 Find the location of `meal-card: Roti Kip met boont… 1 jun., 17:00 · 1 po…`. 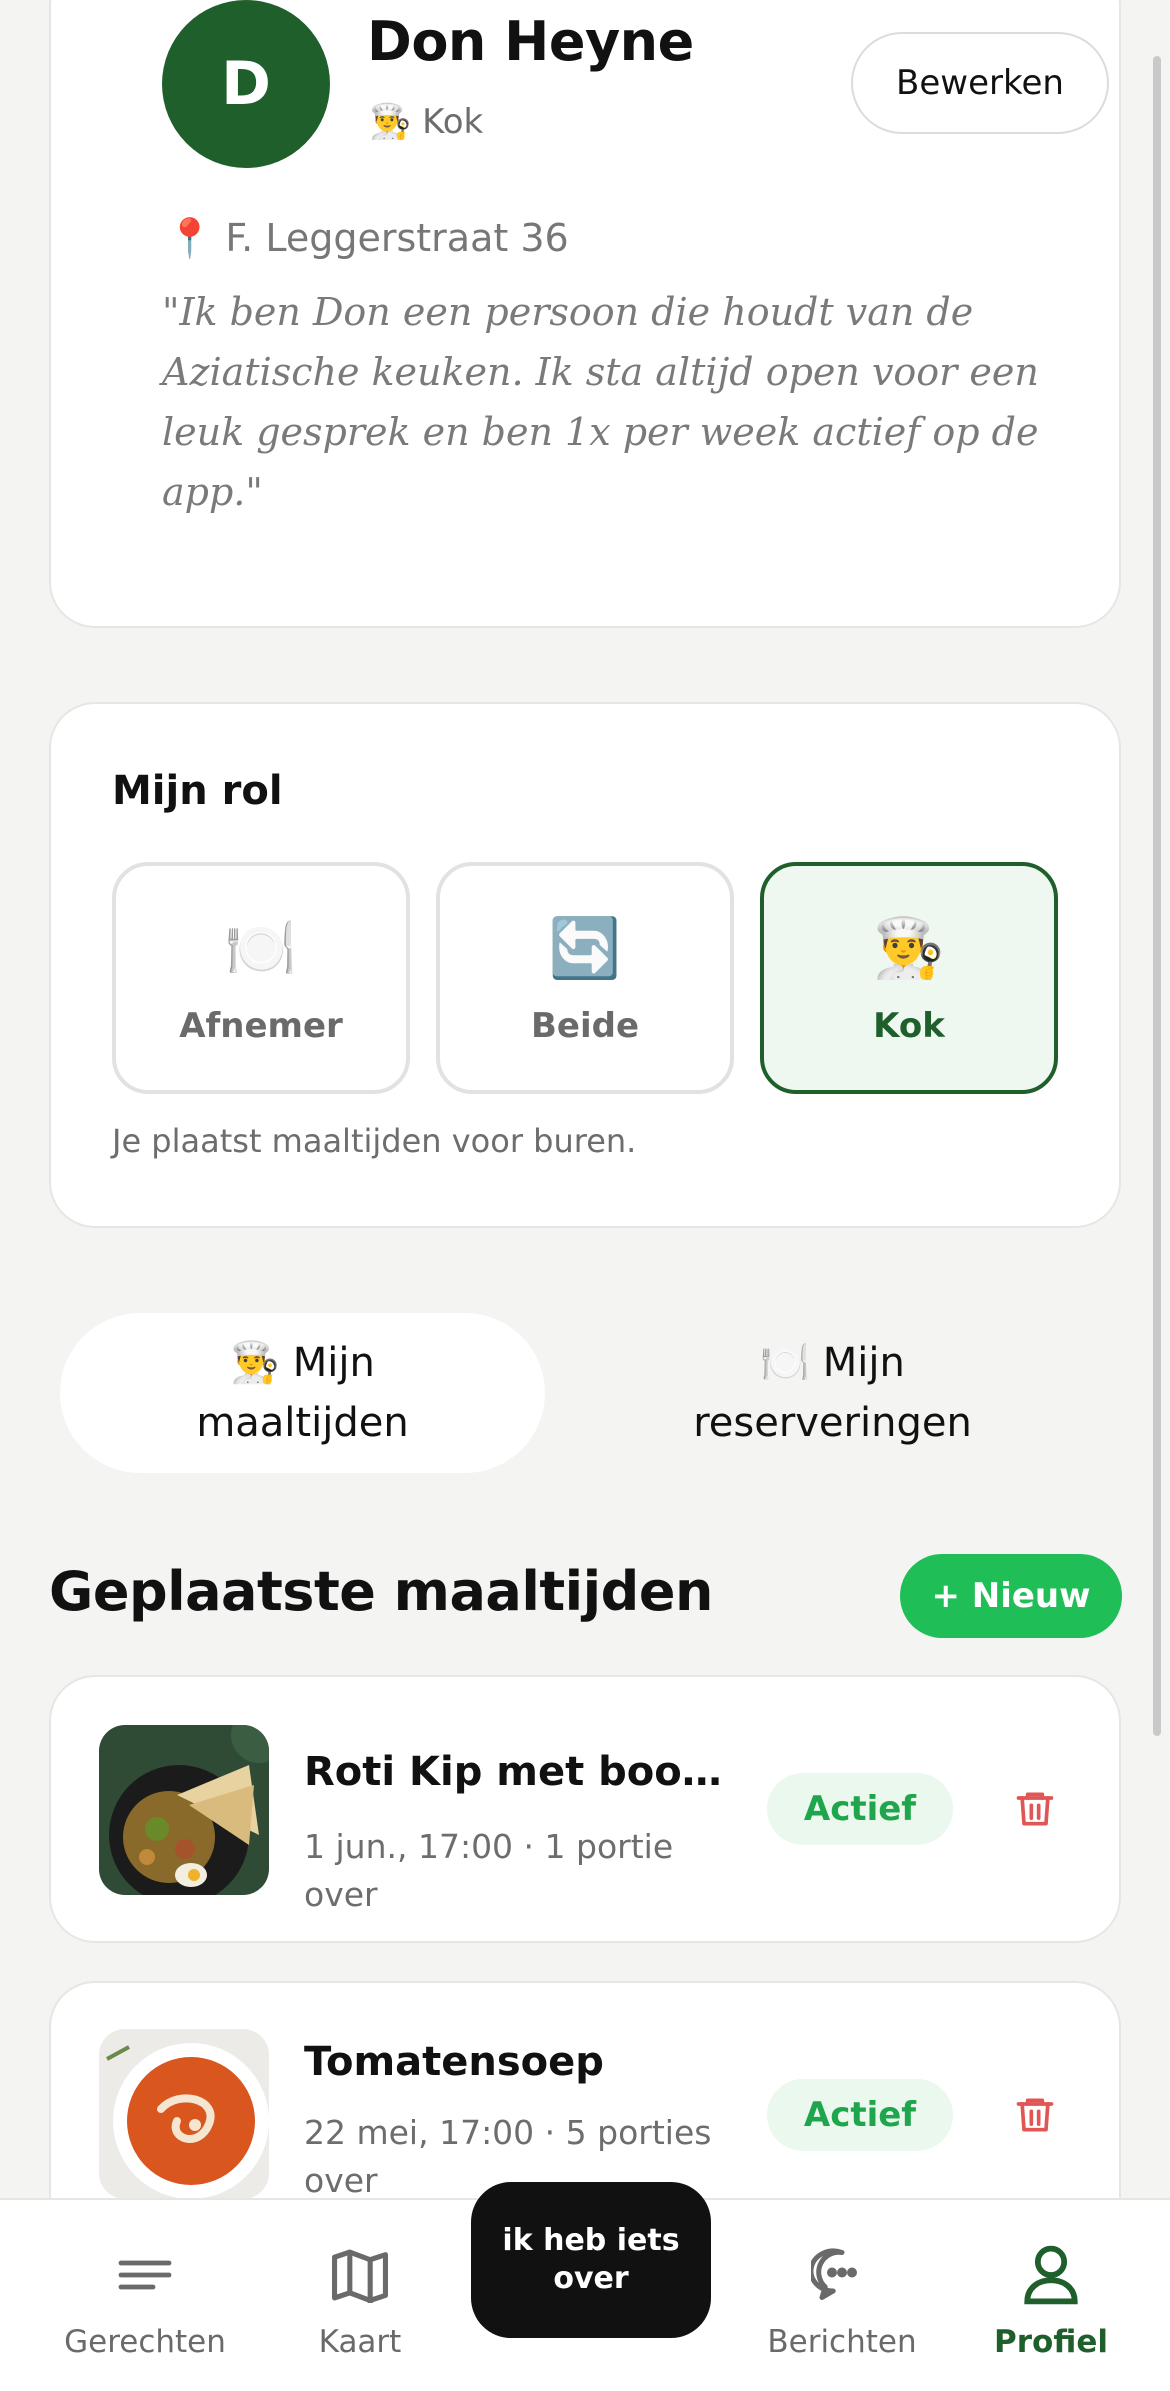

meal-card: Roti Kip met boont… 1 jun., 17:00 · 1 po… is located at coordinates (585, 1809).